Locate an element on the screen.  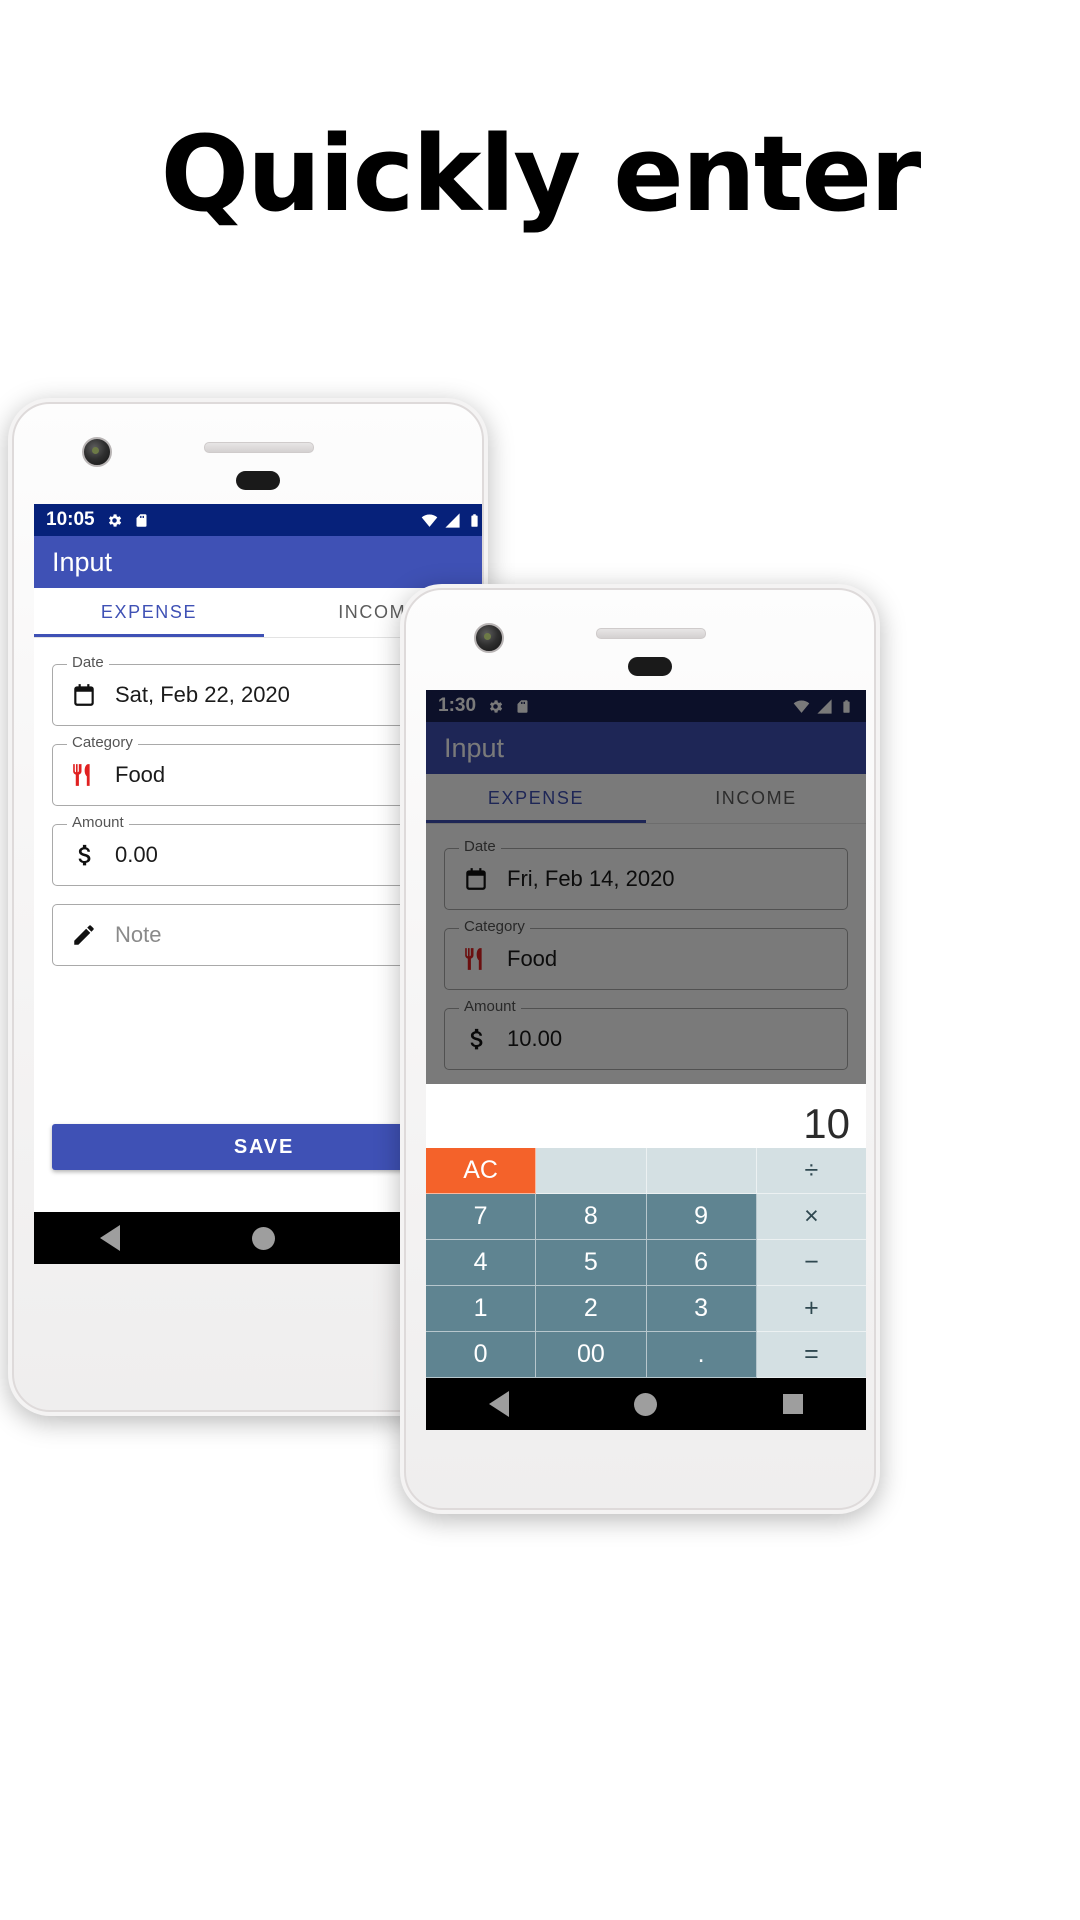
key-=: = is located at coordinates (811, 1355).